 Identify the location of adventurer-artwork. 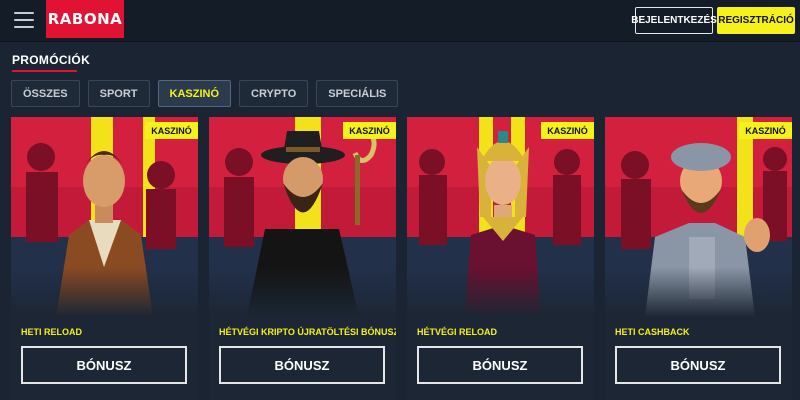
(104, 217).